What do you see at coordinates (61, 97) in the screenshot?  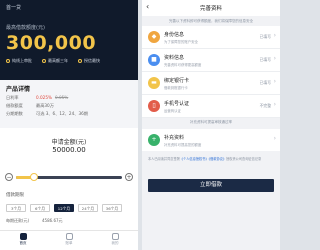 I see `rate-old: 0.05%` at bounding box center [61, 97].